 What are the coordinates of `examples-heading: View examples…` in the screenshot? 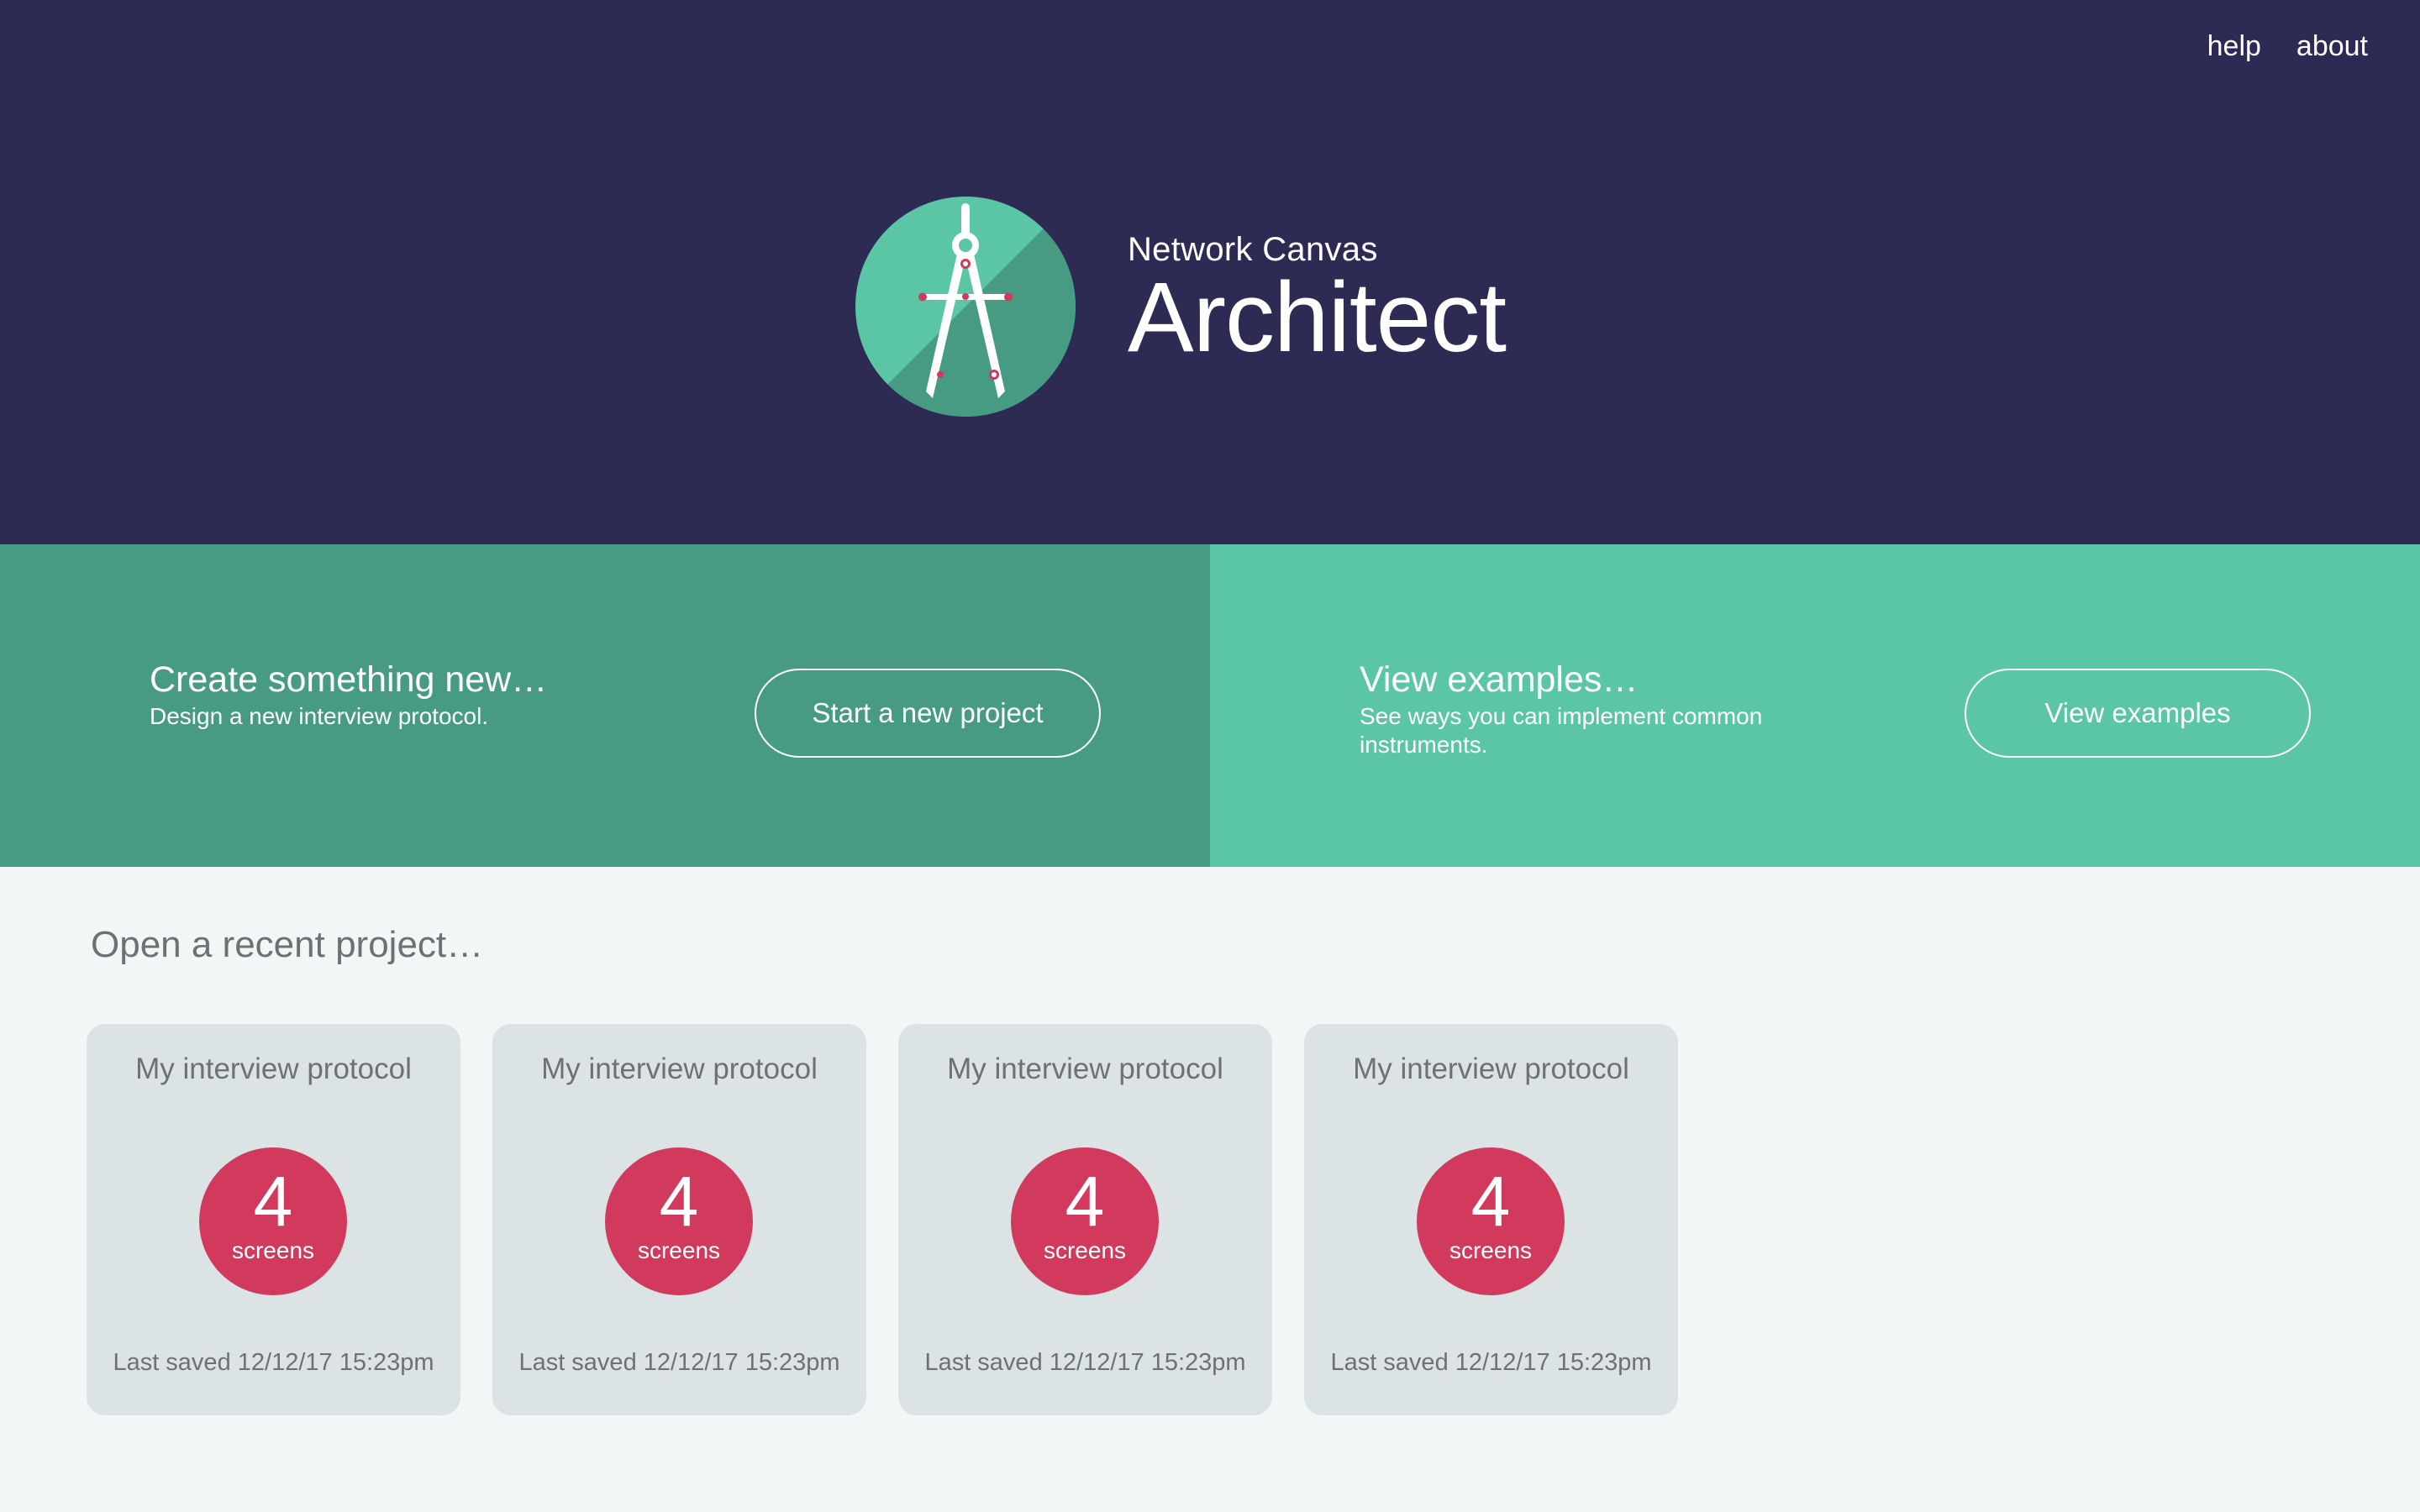 It's located at (1499, 679).